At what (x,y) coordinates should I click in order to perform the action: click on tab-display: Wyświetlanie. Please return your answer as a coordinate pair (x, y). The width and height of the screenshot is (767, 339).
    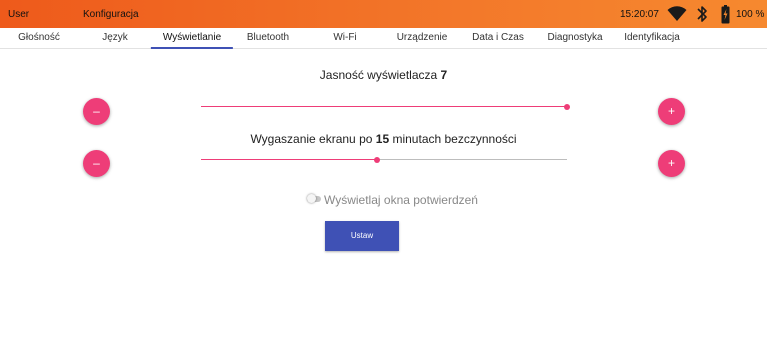
    Looking at the image, I should click on (192, 38).